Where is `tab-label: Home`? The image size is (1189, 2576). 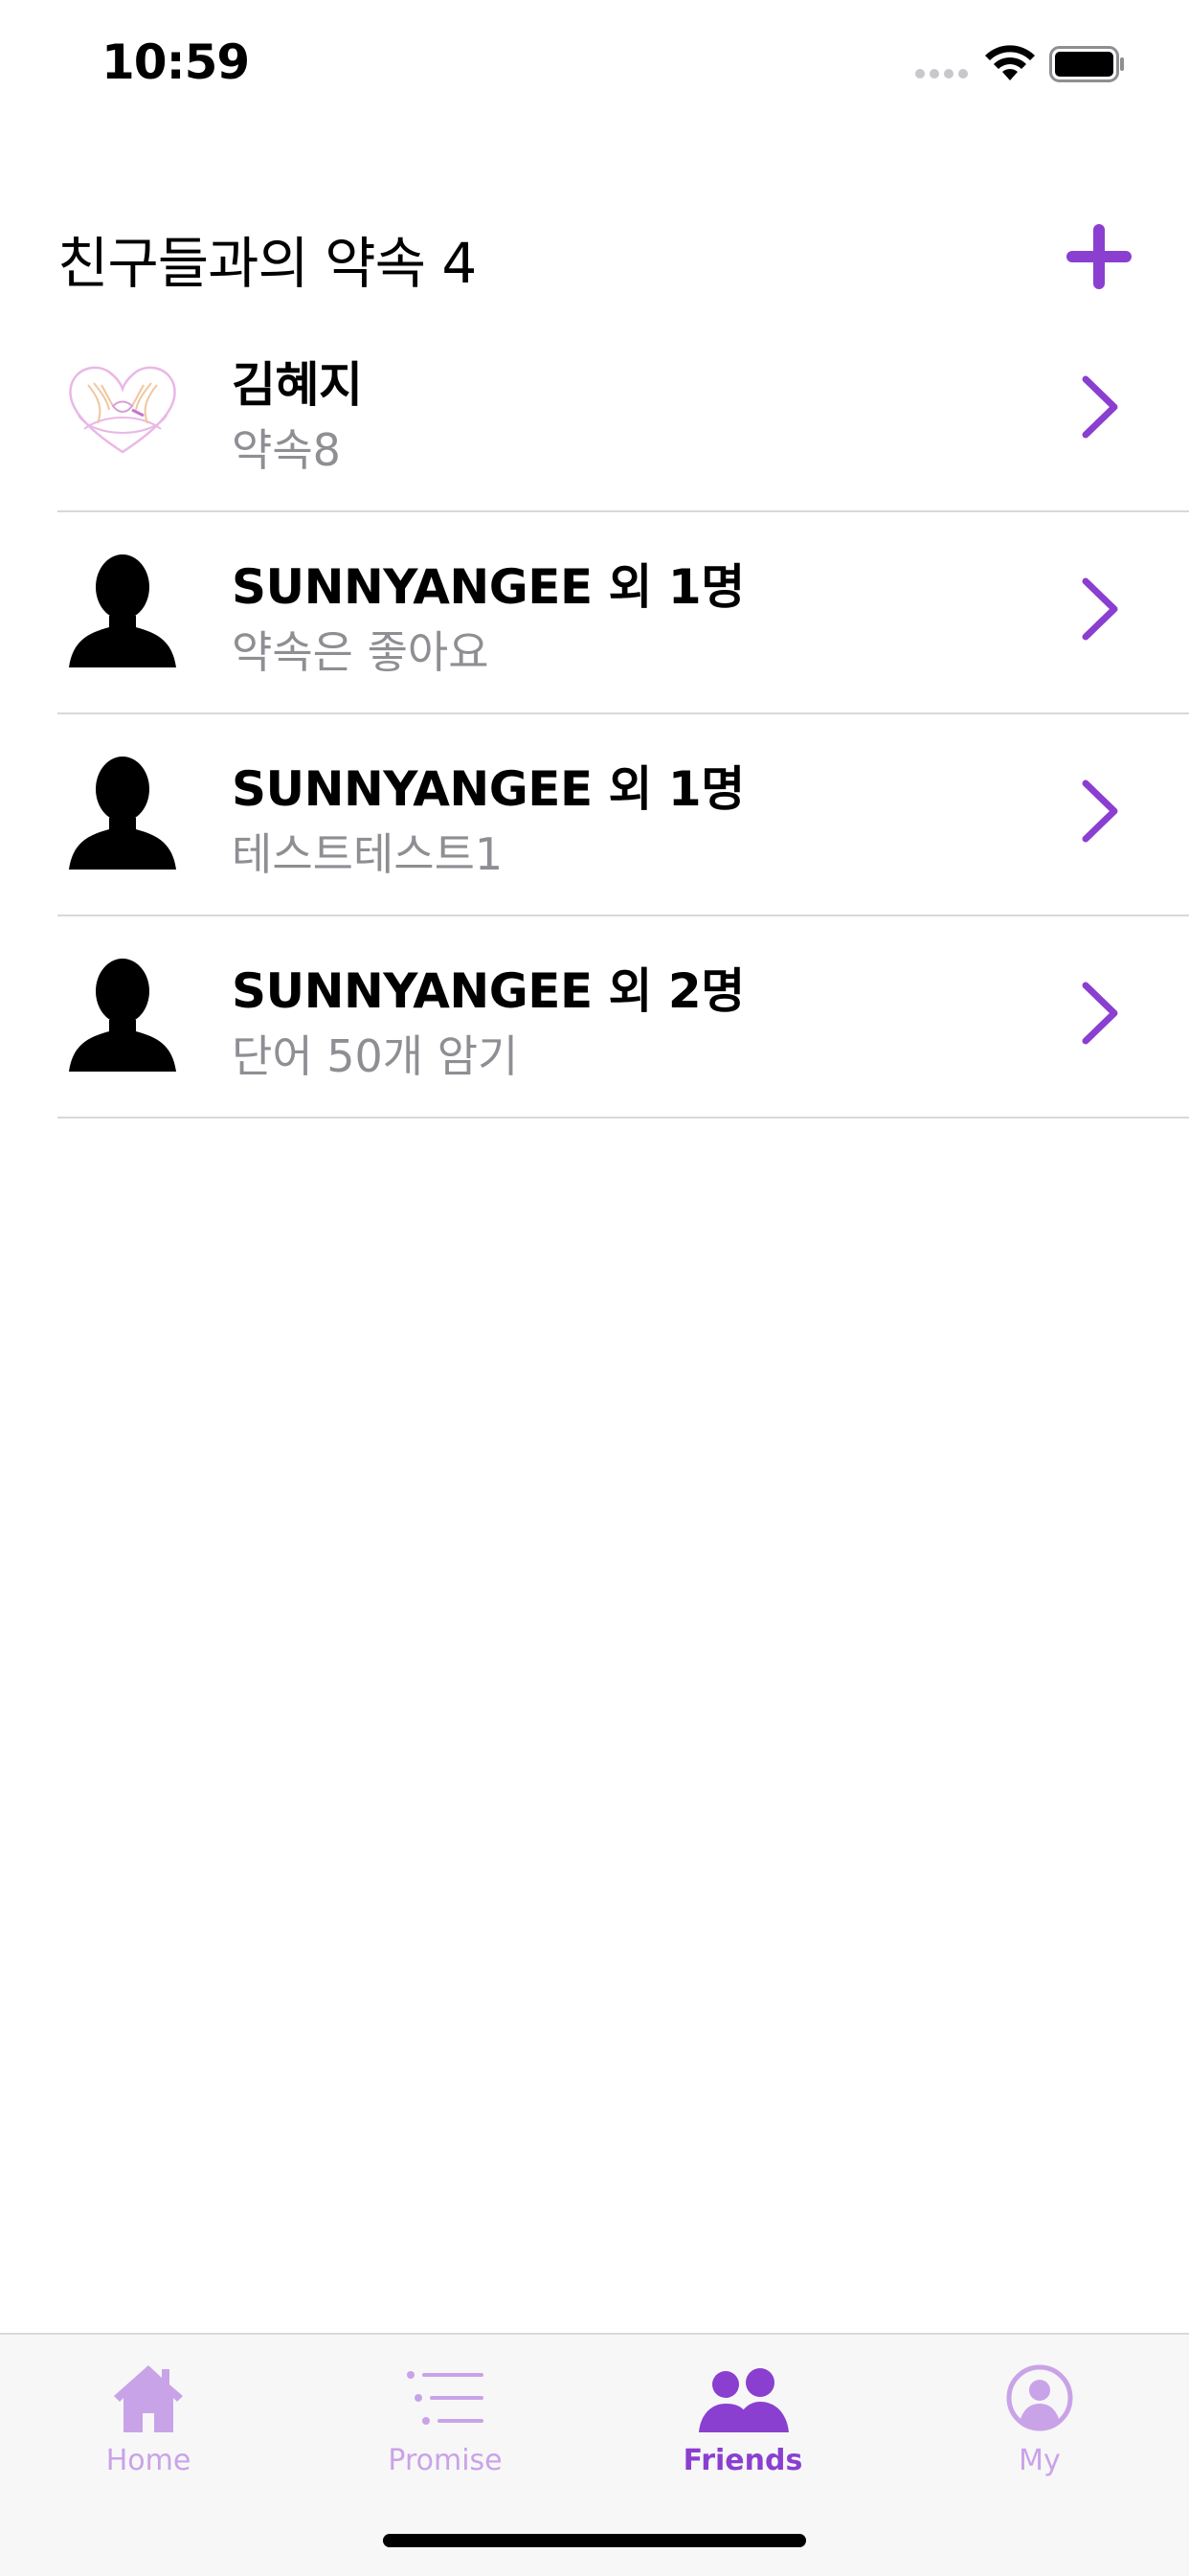 tab-label: Home is located at coordinates (148, 2460).